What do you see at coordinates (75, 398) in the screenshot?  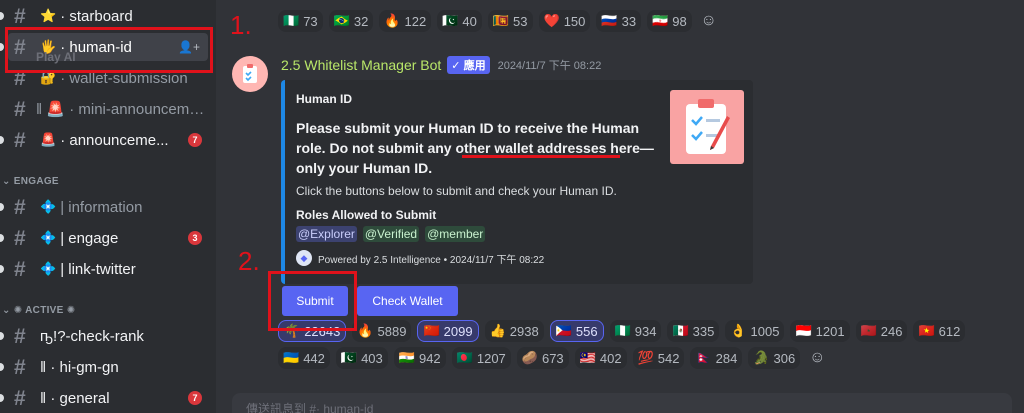 I see `channel-label: ‖ · general` at bounding box center [75, 398].